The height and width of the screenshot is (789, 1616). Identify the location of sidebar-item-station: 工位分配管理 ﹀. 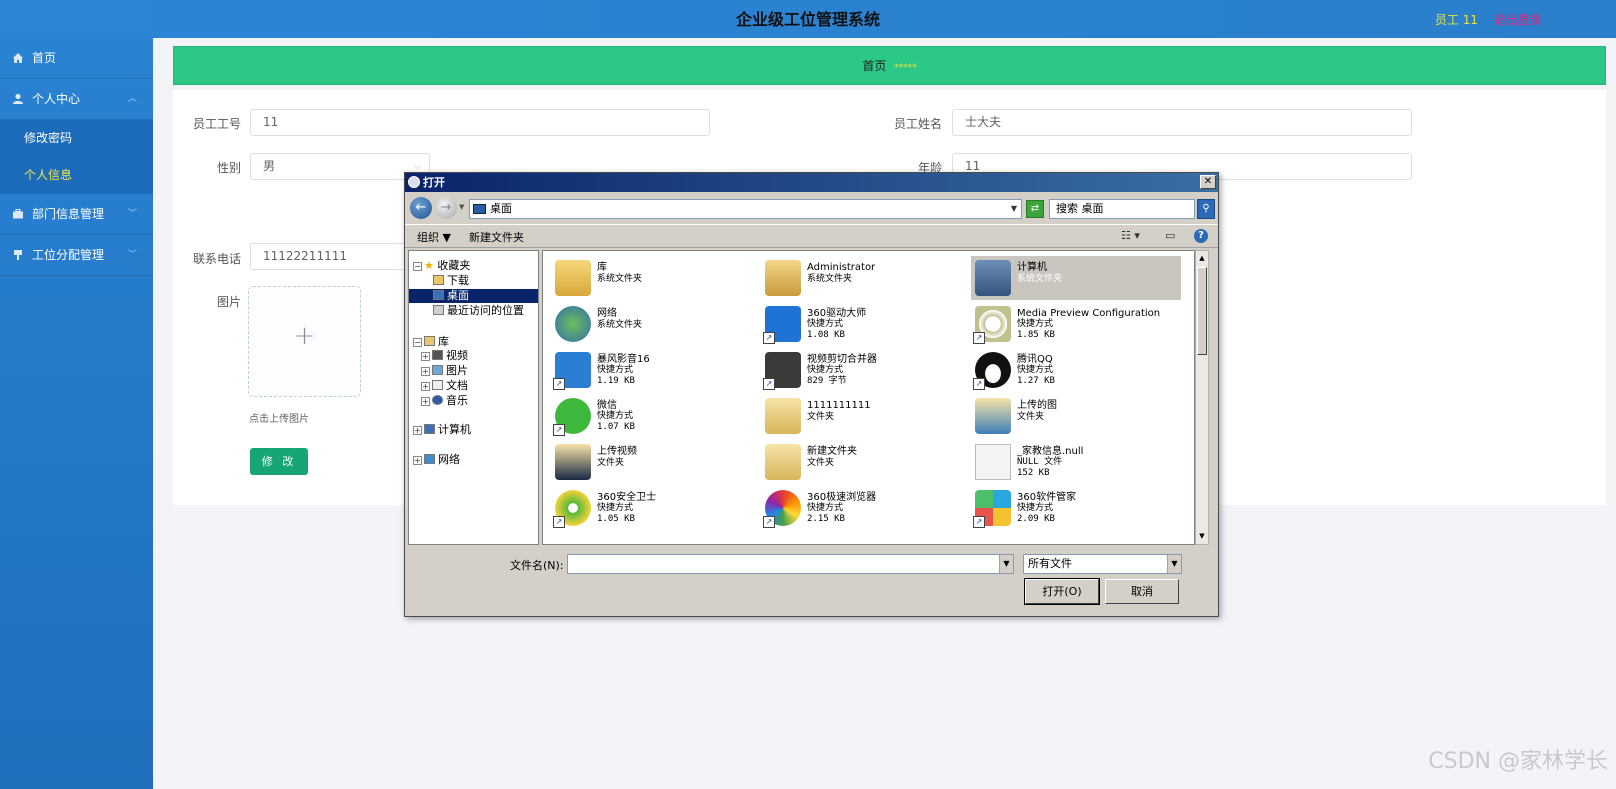
(76, 255).